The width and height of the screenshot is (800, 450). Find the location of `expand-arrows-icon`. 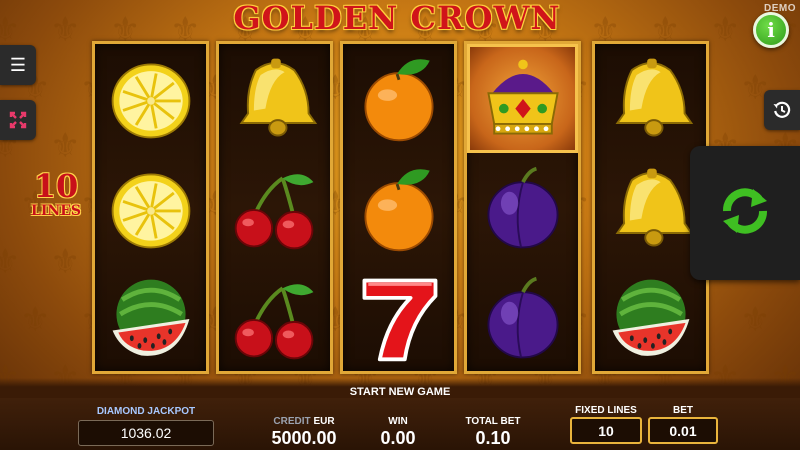

expand-arrows-icon is located at coordinates (18, 122).